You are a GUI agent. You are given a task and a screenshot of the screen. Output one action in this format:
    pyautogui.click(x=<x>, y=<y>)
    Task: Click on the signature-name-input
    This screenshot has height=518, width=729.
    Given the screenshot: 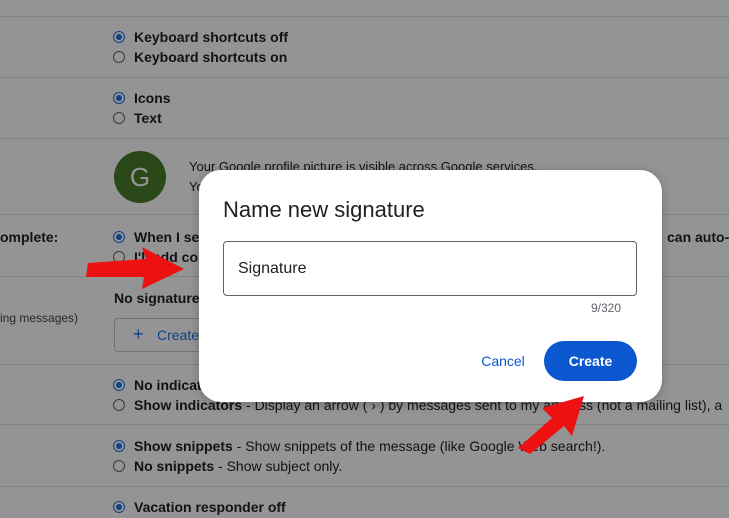 What is the action you would take?
    pyautogui.click(x=430, y=268)
    